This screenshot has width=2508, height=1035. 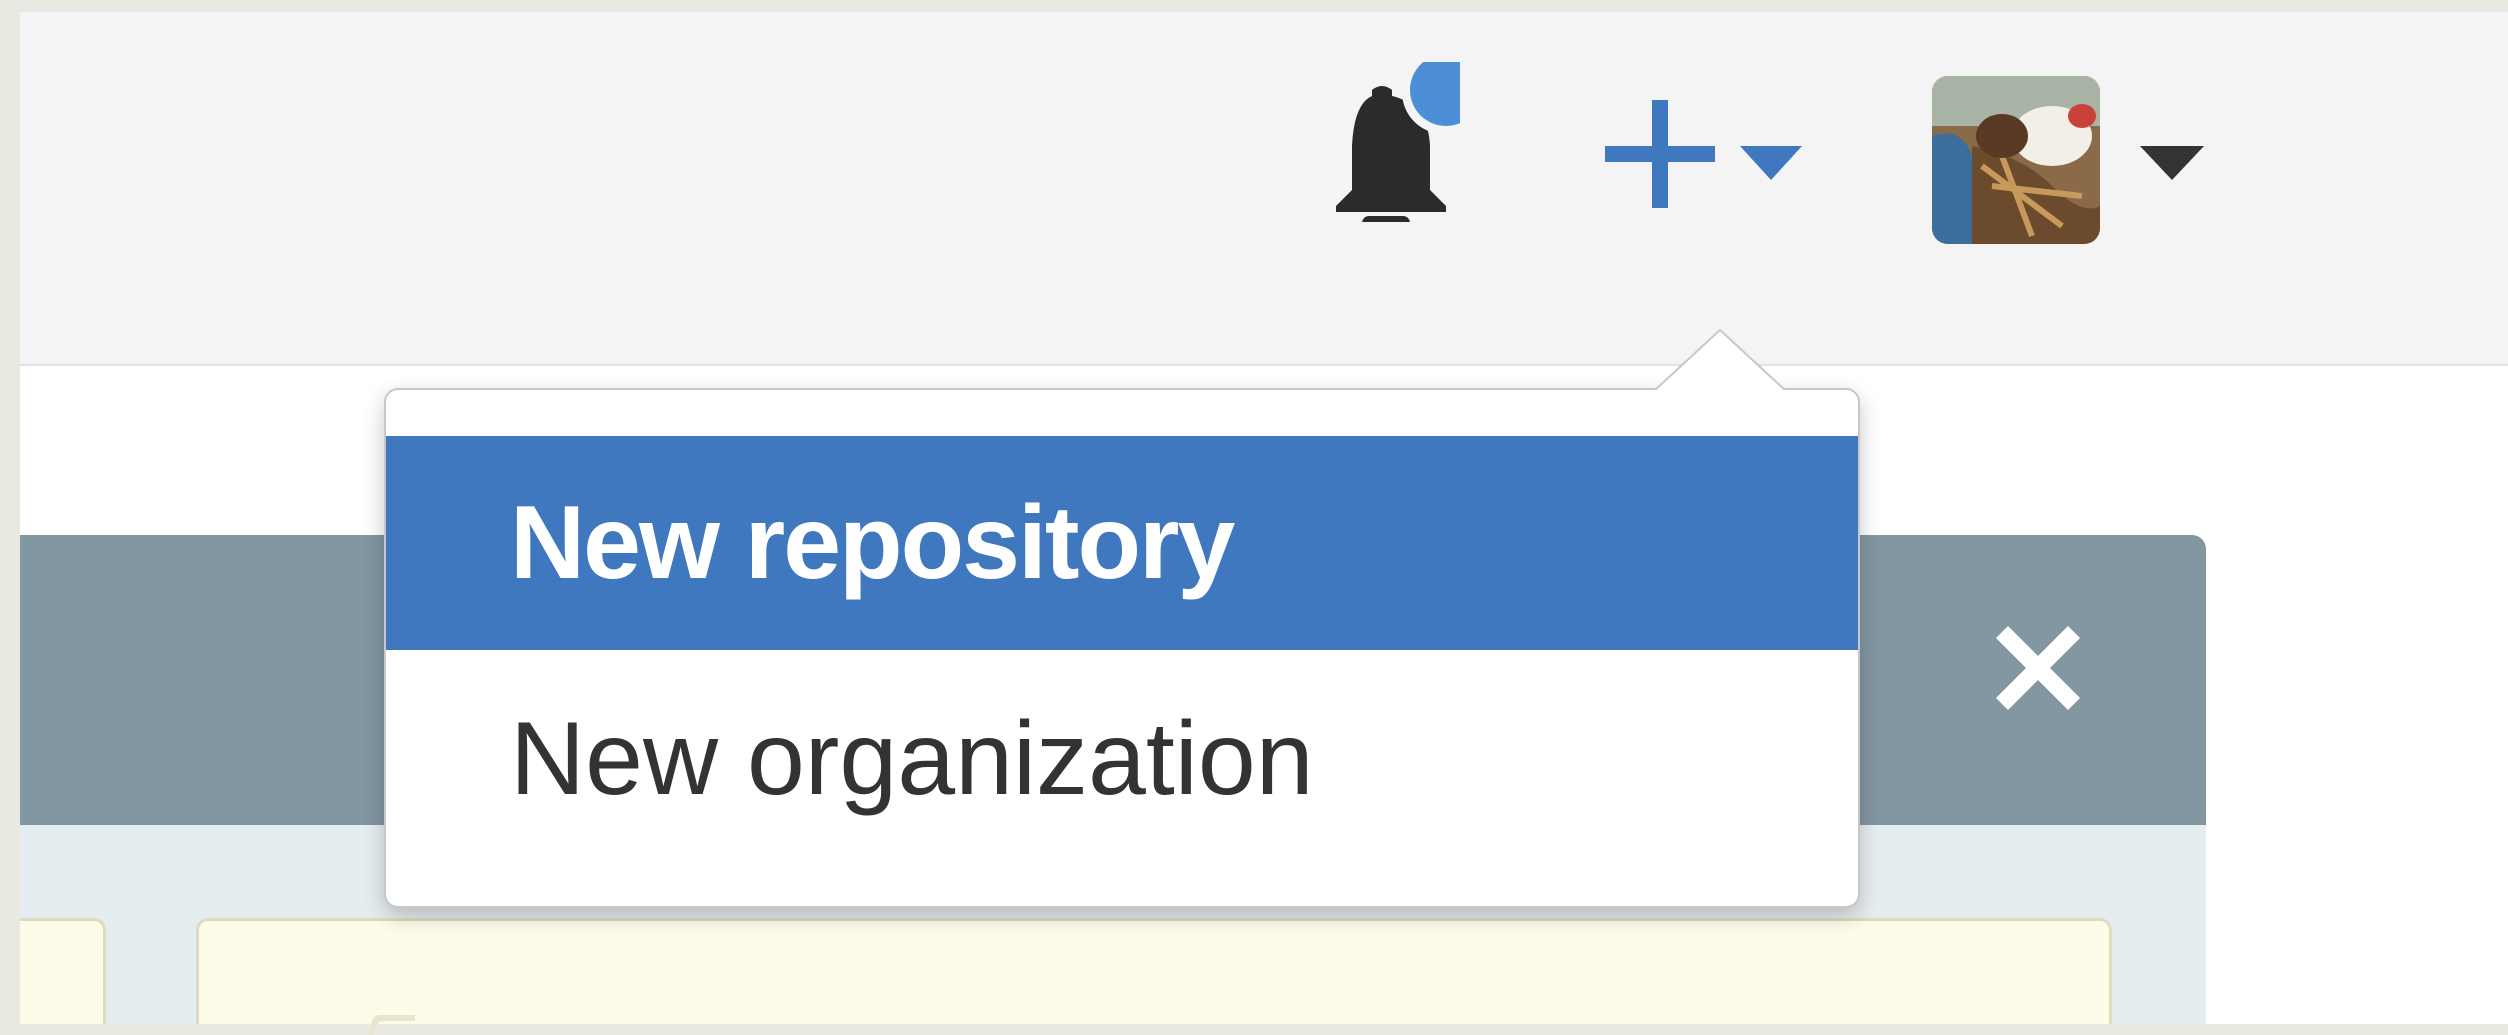 I want to click on avatar-image, so click(x=2016, y=160).